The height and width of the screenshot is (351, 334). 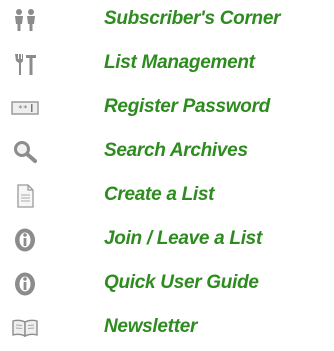 I want to click on menu-item-label: Search Archives, so click(x=176, y=150).